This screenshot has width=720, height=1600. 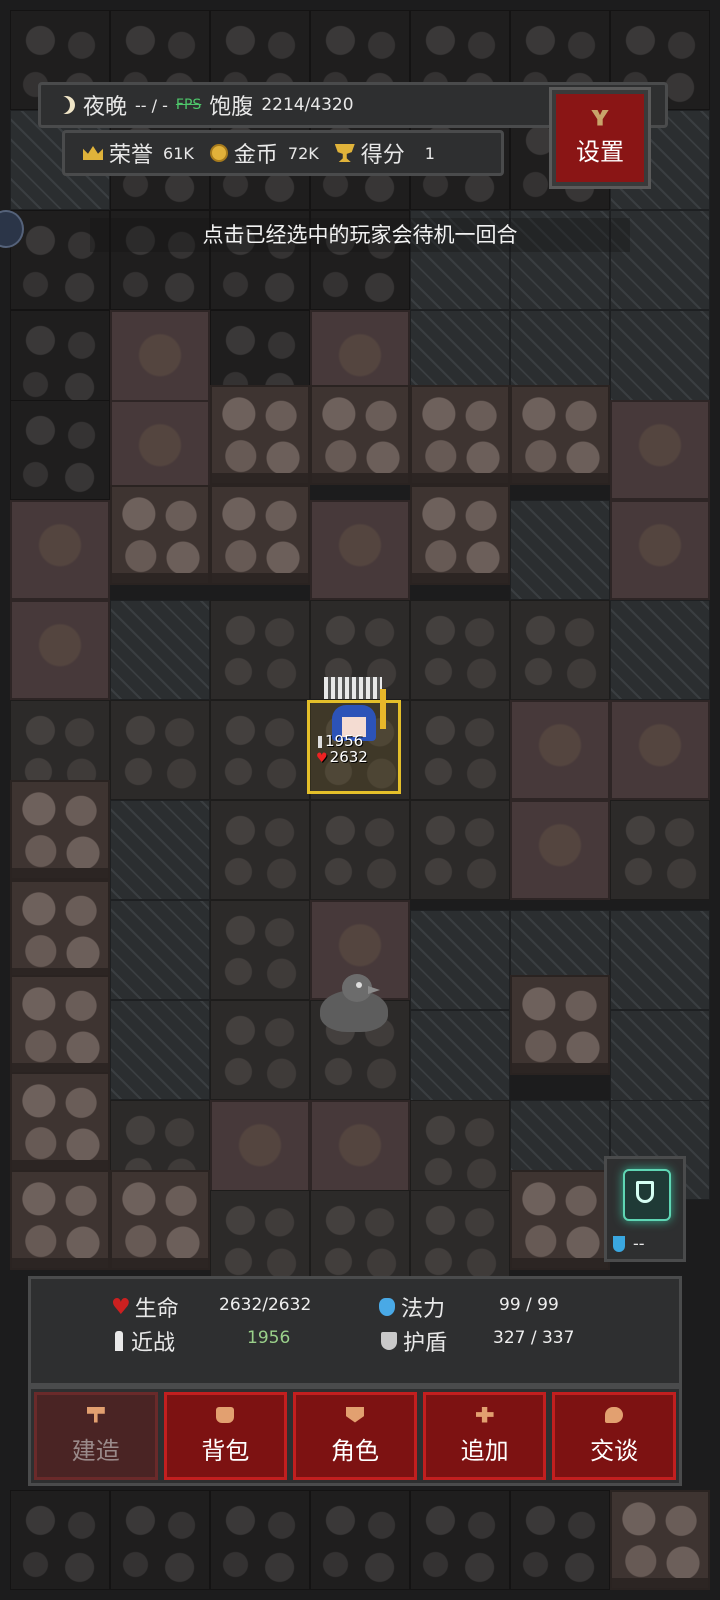 What do you see at coordinates (529, 1305) in the screenshot?
I see `mp-value: 99 / 99` at bounding box center [529, 1305].